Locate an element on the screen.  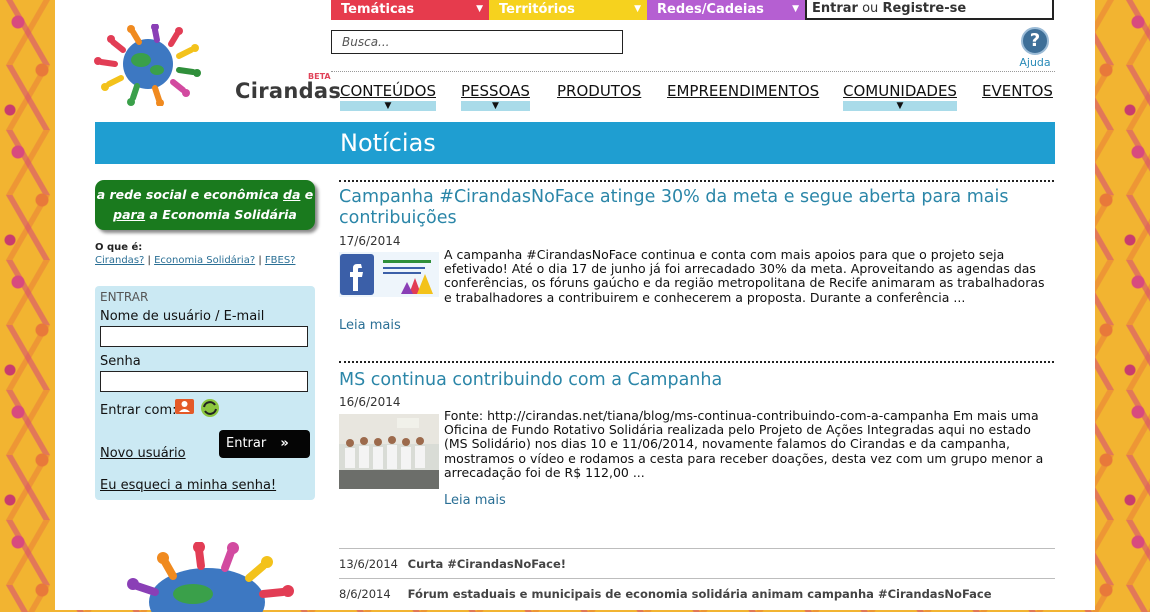
nav-pessoas: PESSOAS ▼ is located at coordinates (495, 96).